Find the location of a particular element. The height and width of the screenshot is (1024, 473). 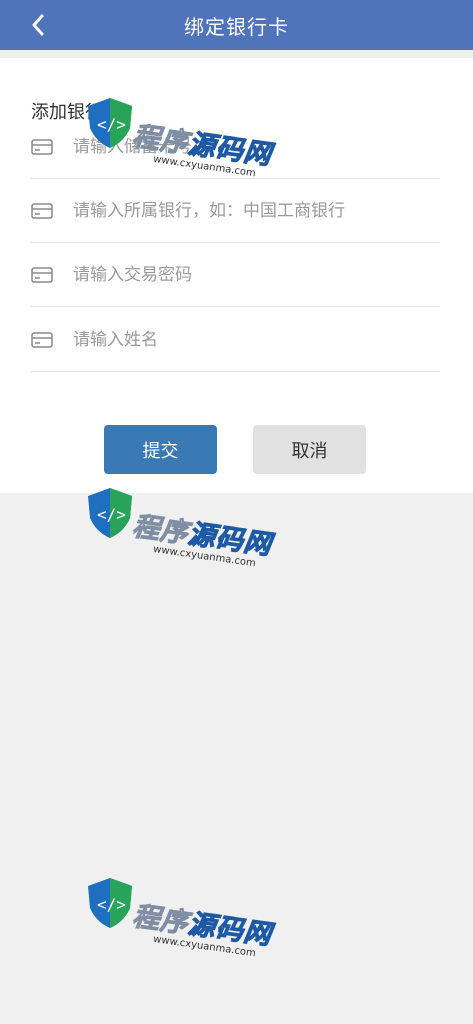

cancel-button: 取消 is located at coordinates (309, 449).